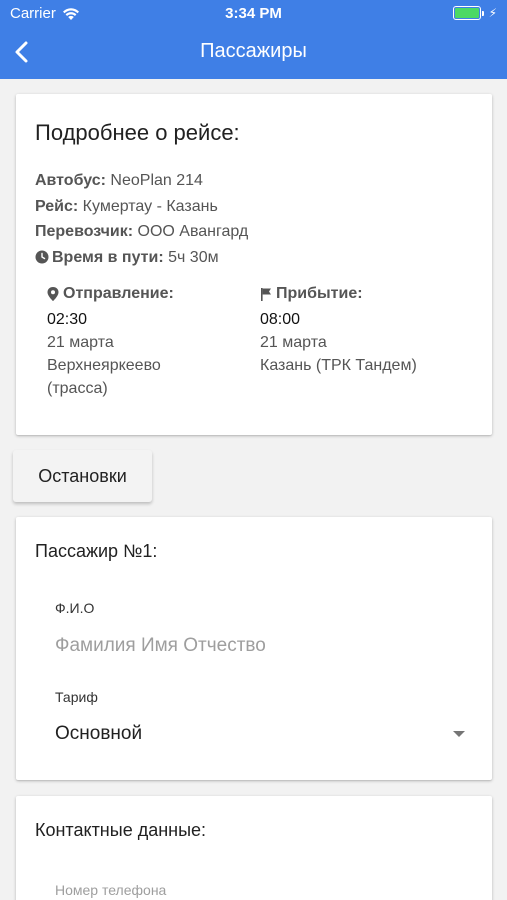  I want to click on departure-place-note: (трасса), so click(77, 388).